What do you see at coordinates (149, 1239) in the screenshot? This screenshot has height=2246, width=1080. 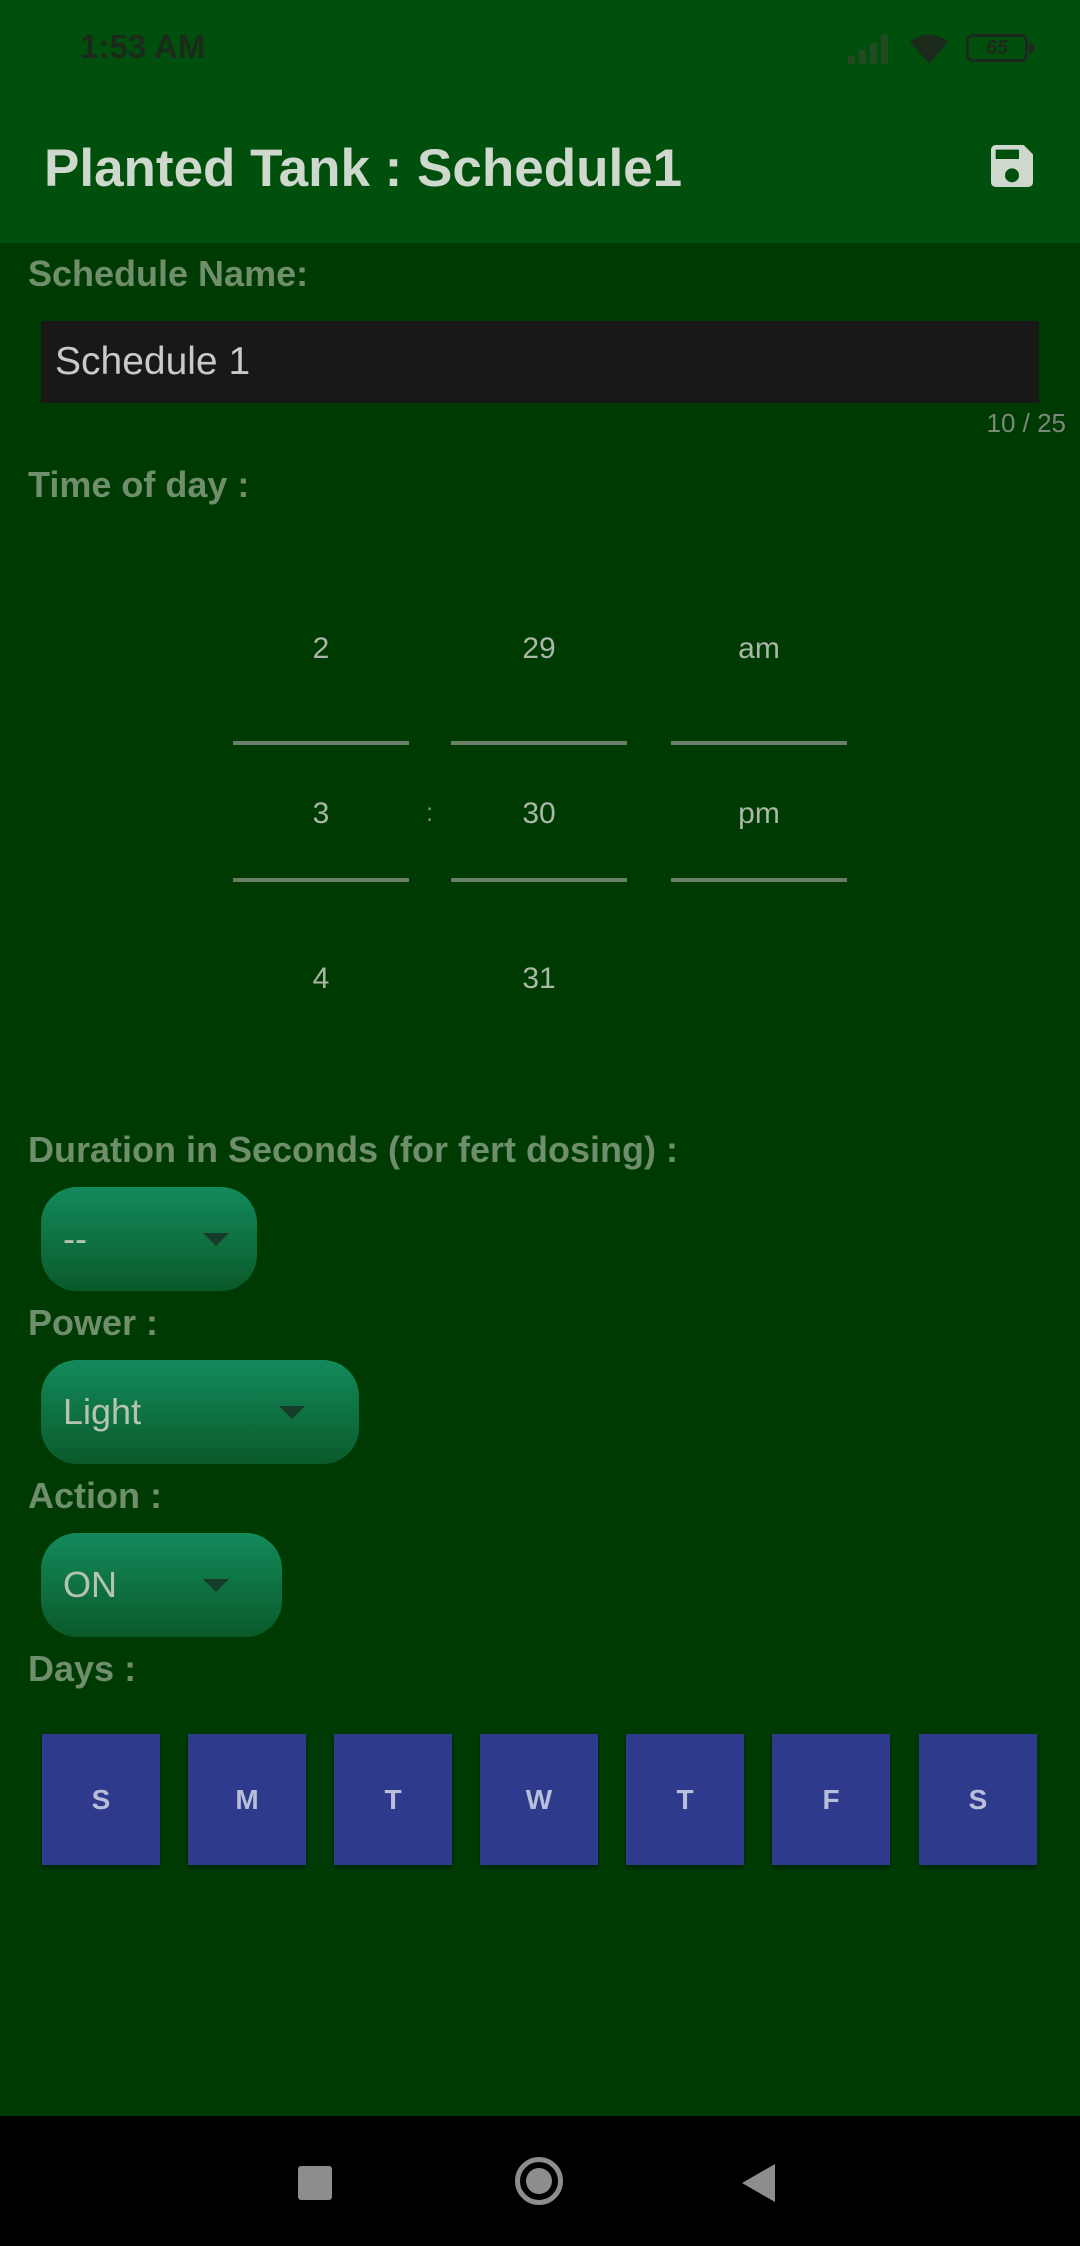 I see `duration-spinner: --` at bounding box center [149, 1239].